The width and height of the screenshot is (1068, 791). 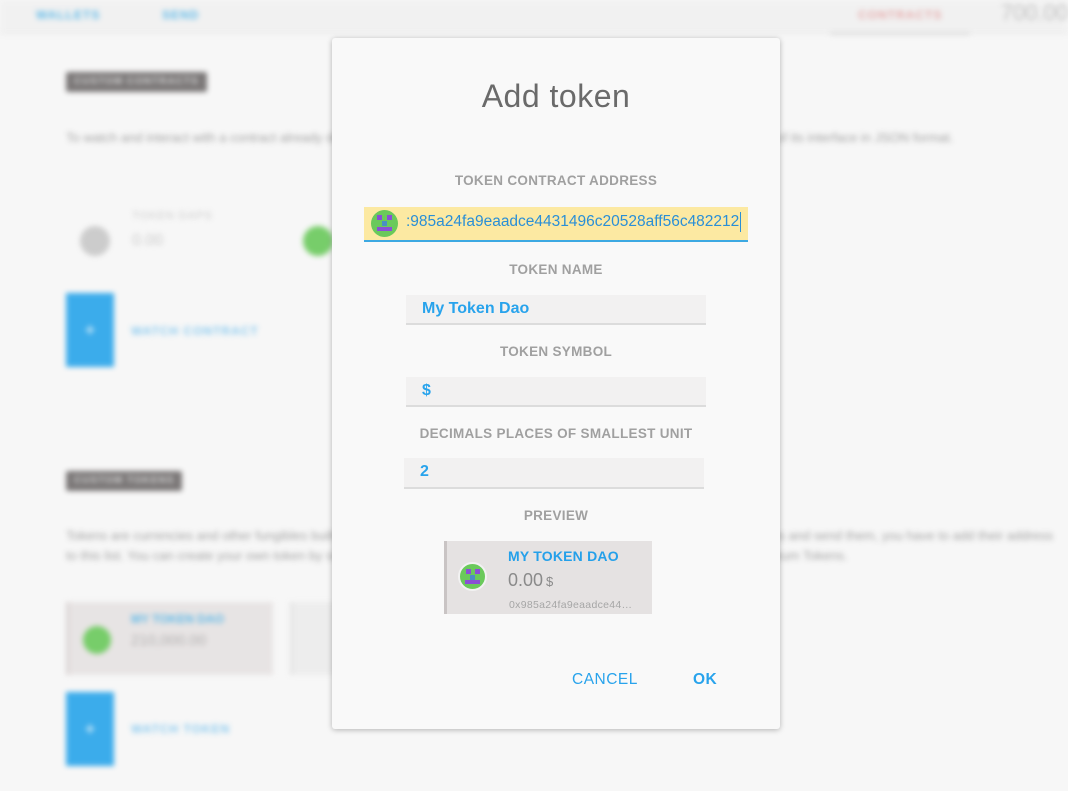 What do you see at coordinates (900, 33) in the screenshot?
I see `active-tab-indicator` at bounding box center [900, 33].